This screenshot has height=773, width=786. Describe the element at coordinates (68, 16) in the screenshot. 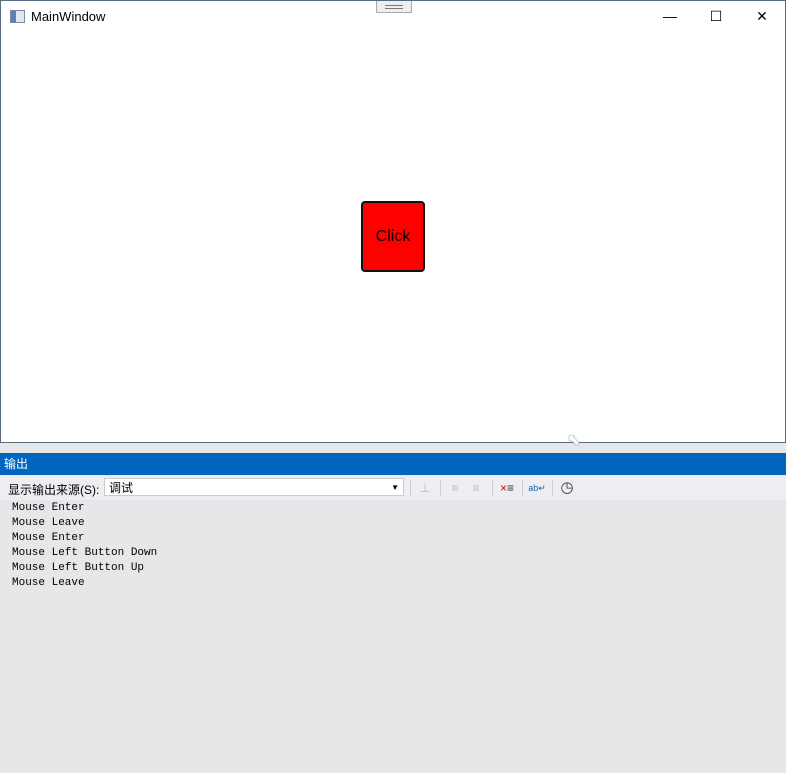

I see `window-title: MainWindow` at that location.